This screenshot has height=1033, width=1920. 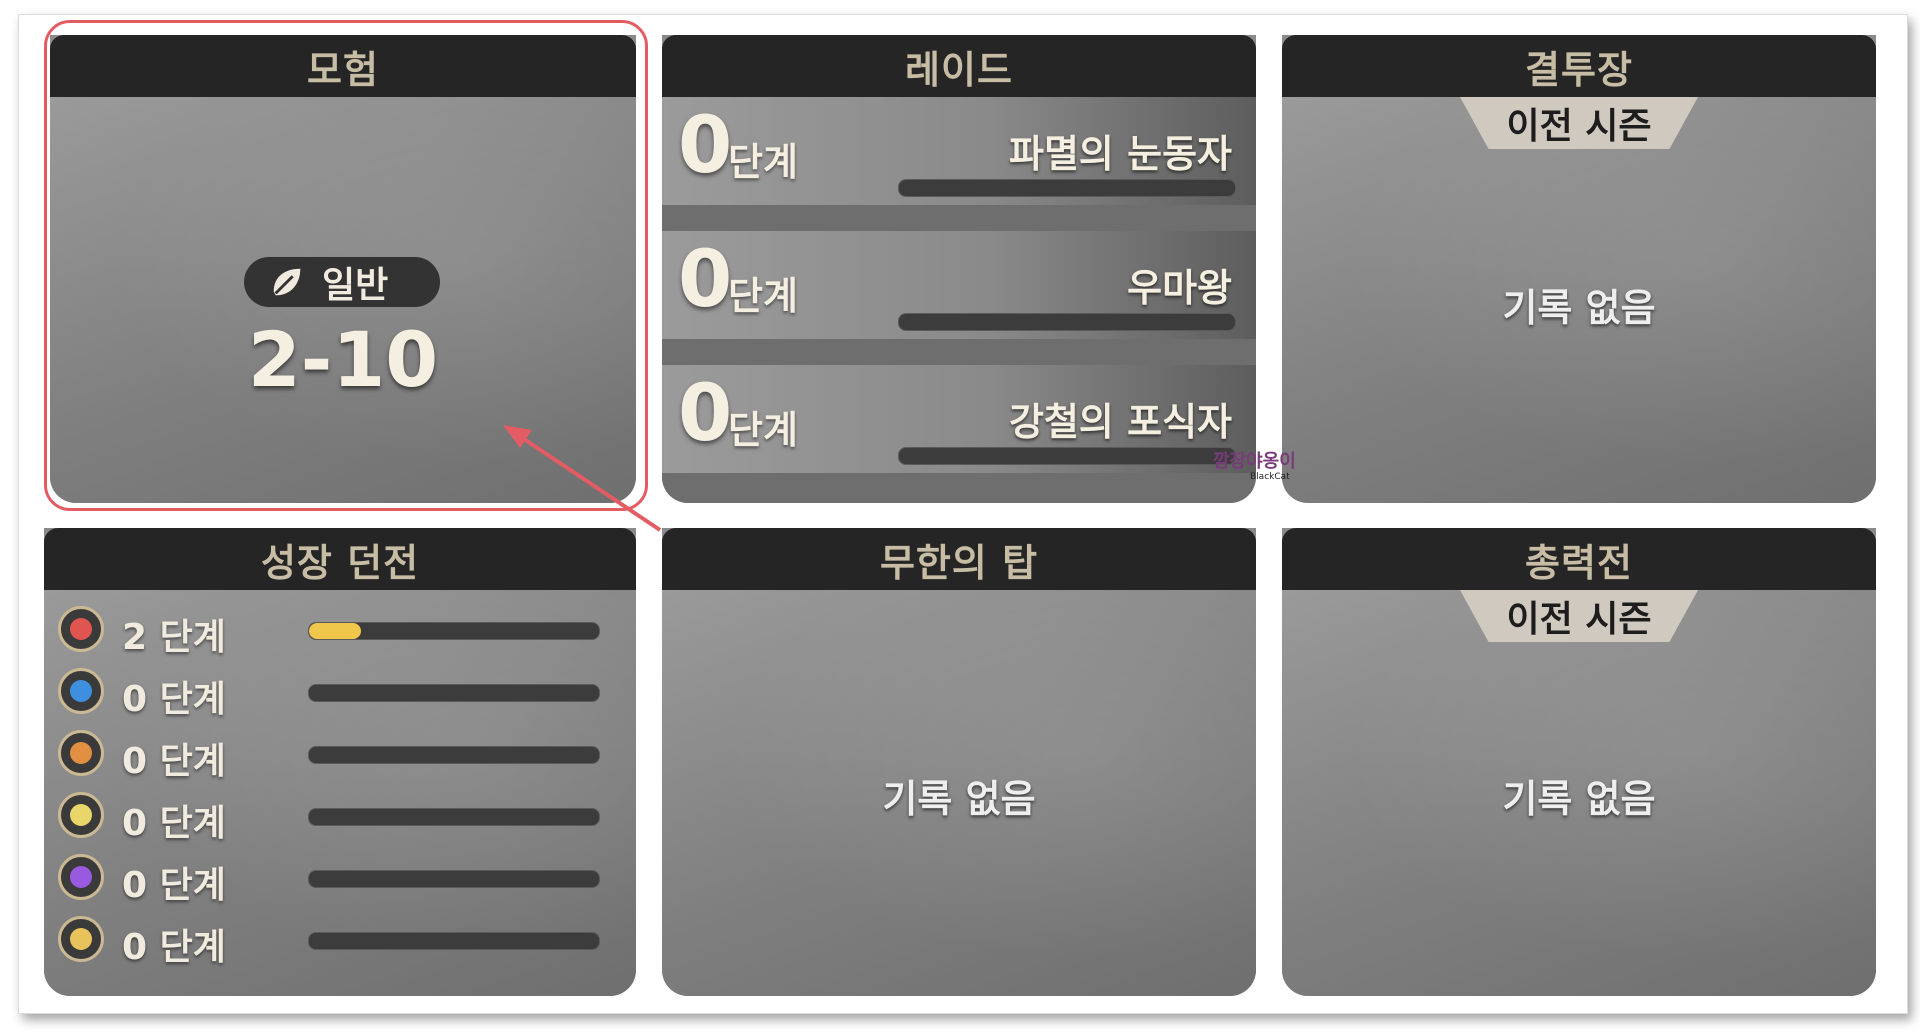 I want to click on watermark-sub: BlackCat, so click(x=1270, y=477).